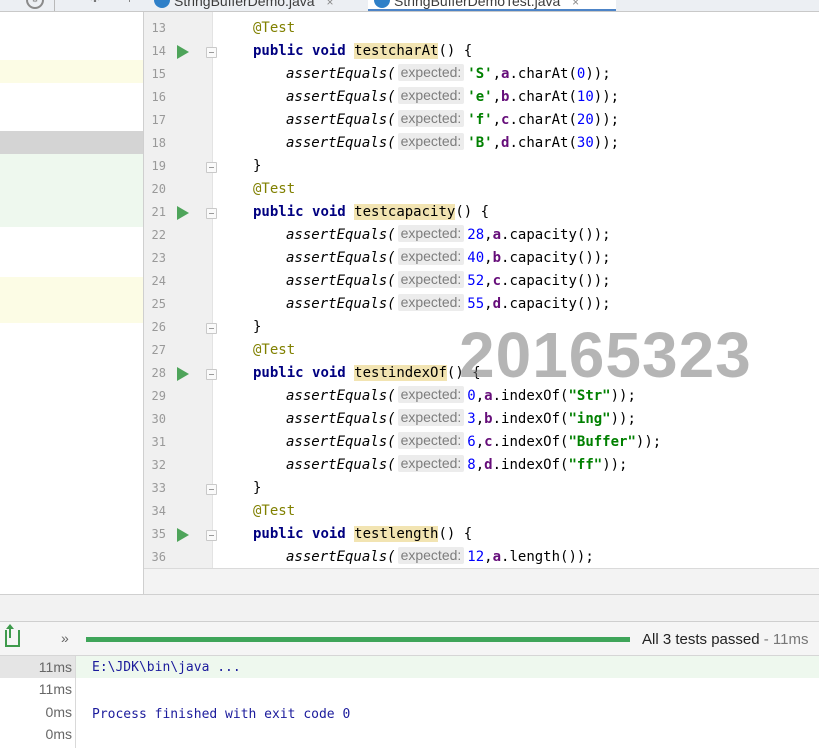  Describe the element at coordinates (400, 373) in the screenshot. I see `method-name: testindexOf` at that location.